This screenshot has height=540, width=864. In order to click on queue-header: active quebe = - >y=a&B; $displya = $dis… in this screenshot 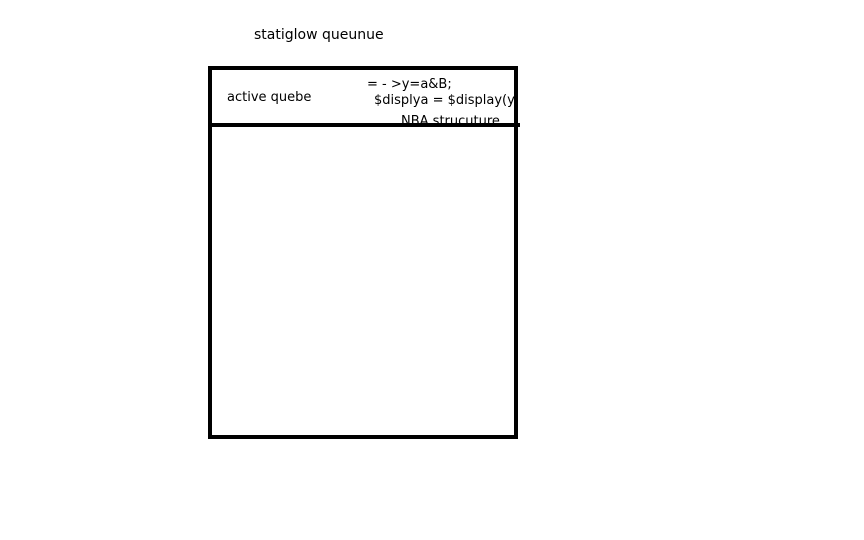, I will do `click(363, 96)`.